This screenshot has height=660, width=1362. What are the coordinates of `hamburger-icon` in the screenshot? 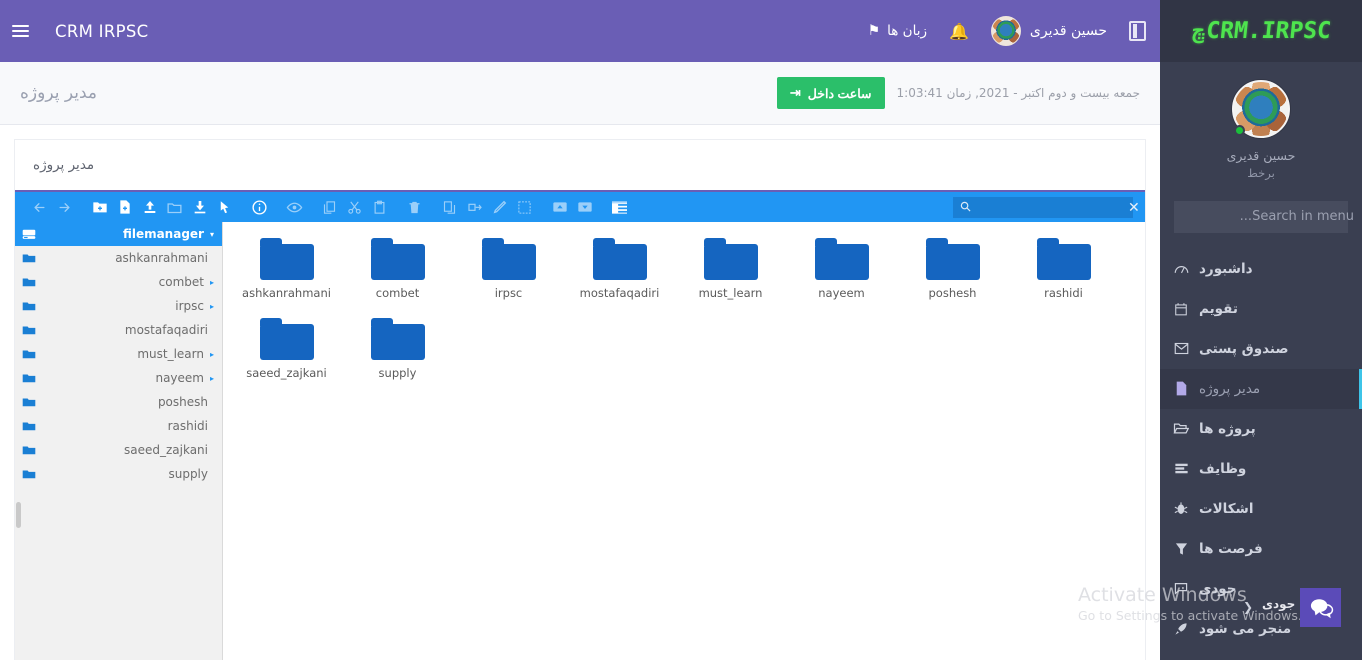 It's located at (20, 31).